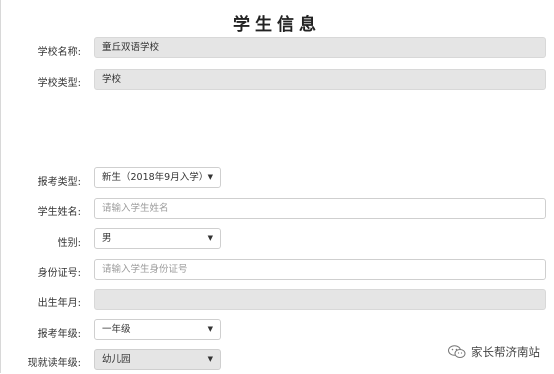 The height and width of the screenshot is (374, 554). What do you see at coordinates (320, 47) in the screenshot?
I see `school-name-field: 童丘双语学校` at bounding box center [320, 47].